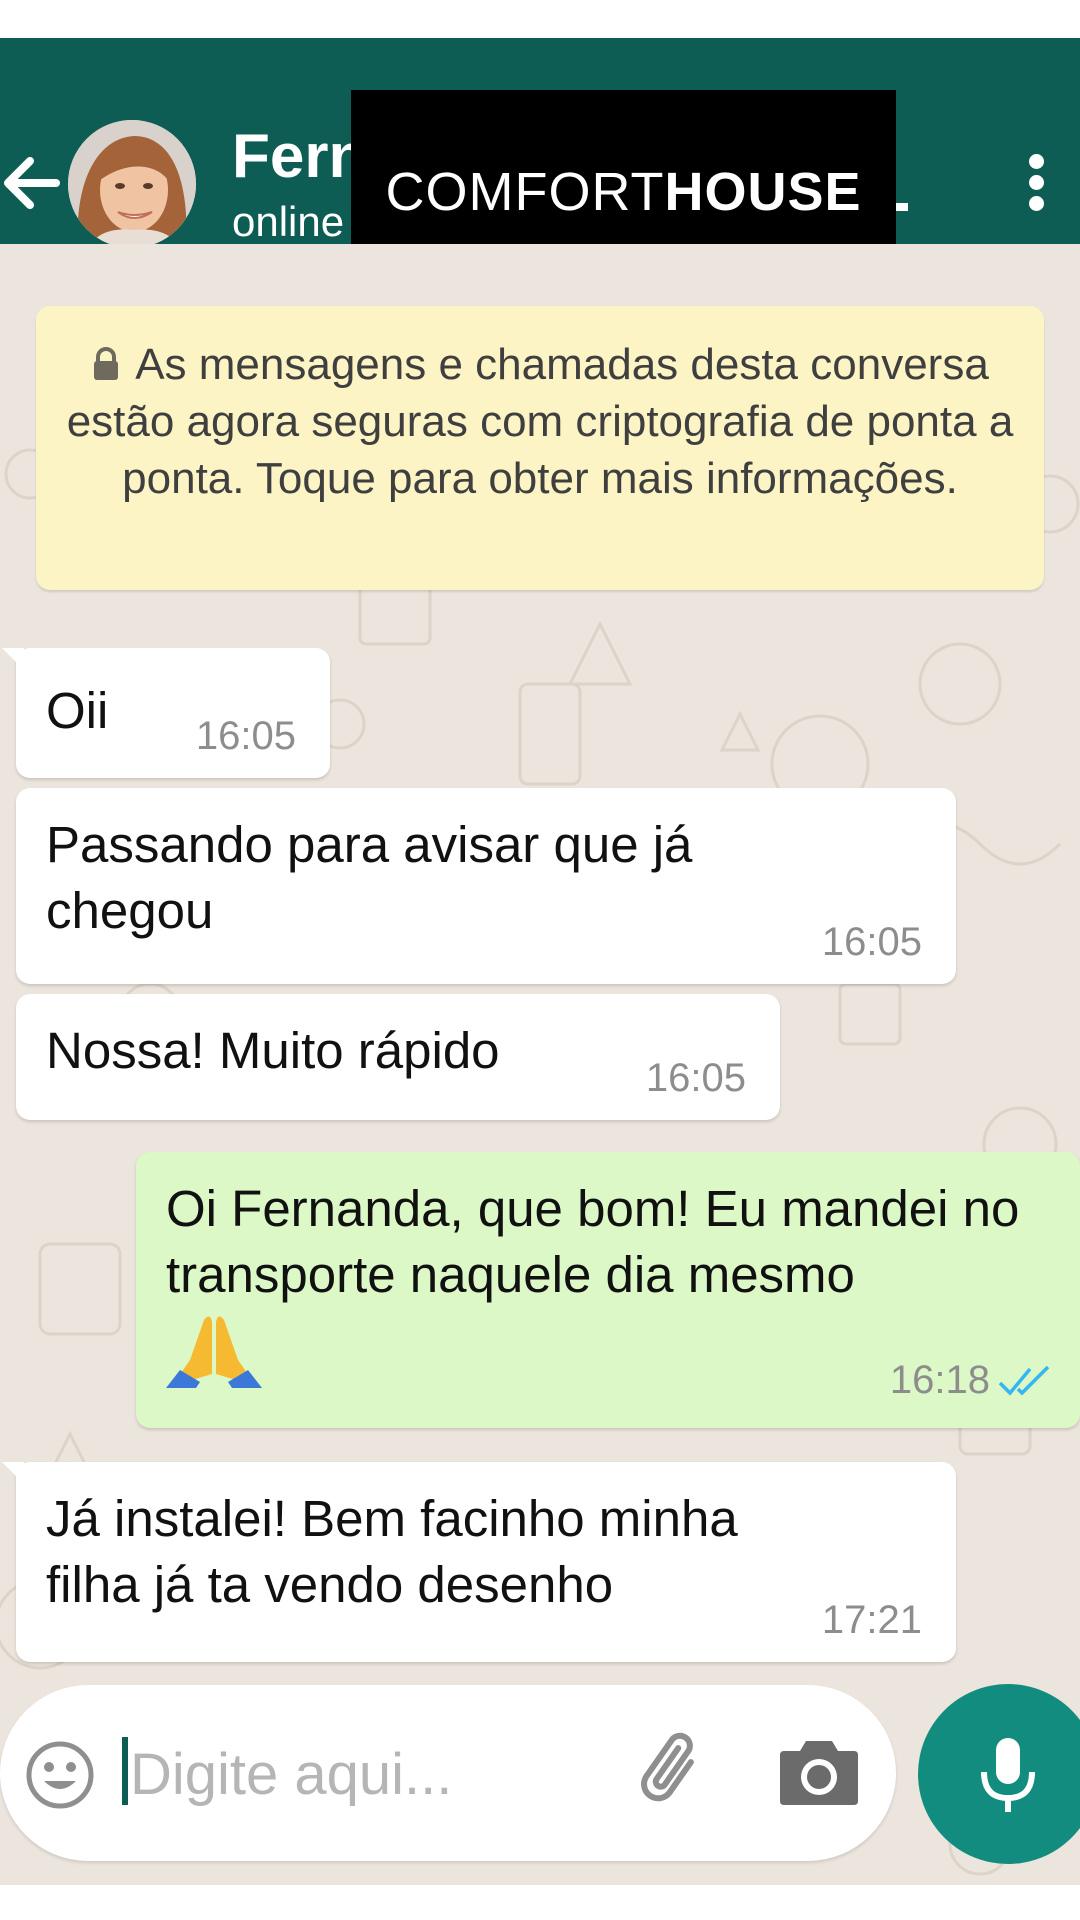 The height and width of the screenshot is (1920, 1080). I want to click on paperclip-icon, so click(675, 1770).